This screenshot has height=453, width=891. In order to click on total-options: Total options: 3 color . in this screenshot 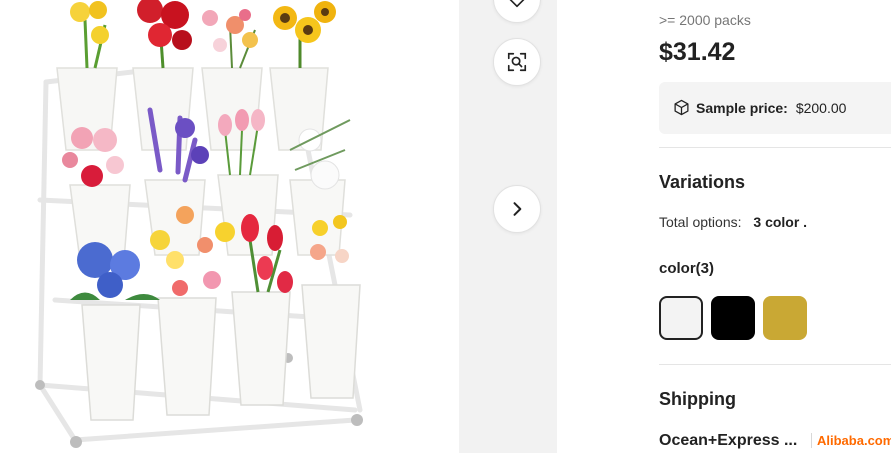, I will do `click(733, 222)`.